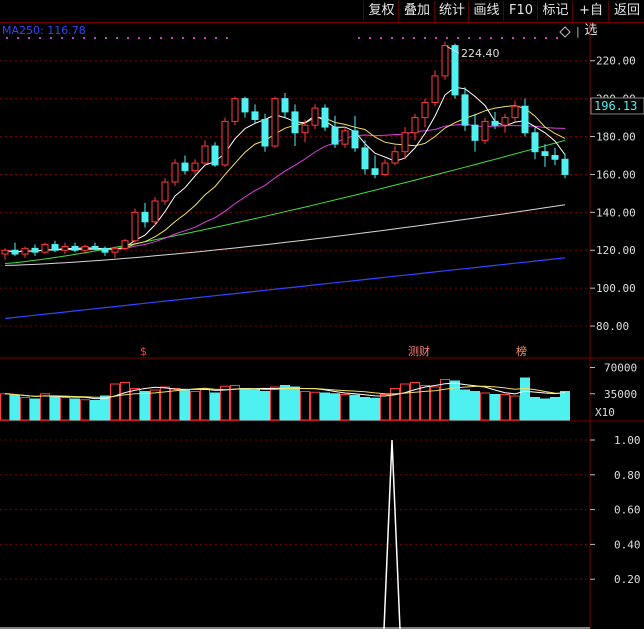 The width and height of the screenshot is (644, 629). What do you see at coordinates (143, 351) in the screenshot?
I see `event-marker: $` at bounding box center [143, 351].